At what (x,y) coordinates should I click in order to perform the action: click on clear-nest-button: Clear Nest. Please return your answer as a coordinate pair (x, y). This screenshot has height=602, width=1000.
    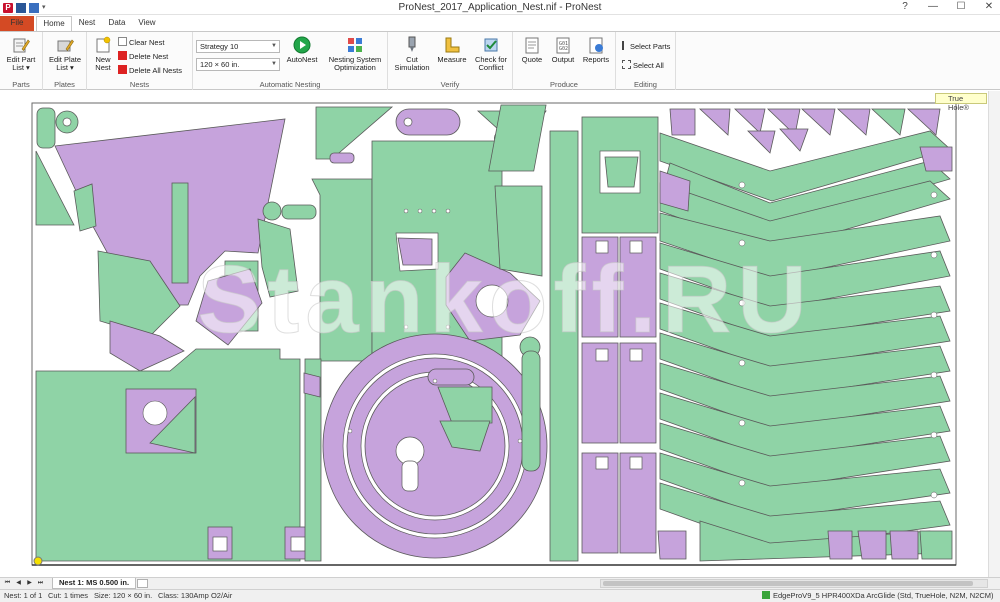
    Looking at the image, I should click on (141, 42).